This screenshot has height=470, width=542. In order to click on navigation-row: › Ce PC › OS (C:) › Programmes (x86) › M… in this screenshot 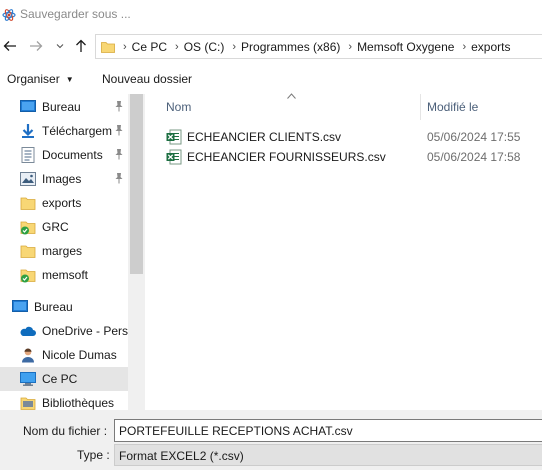, I will do `click(271, 46)`.